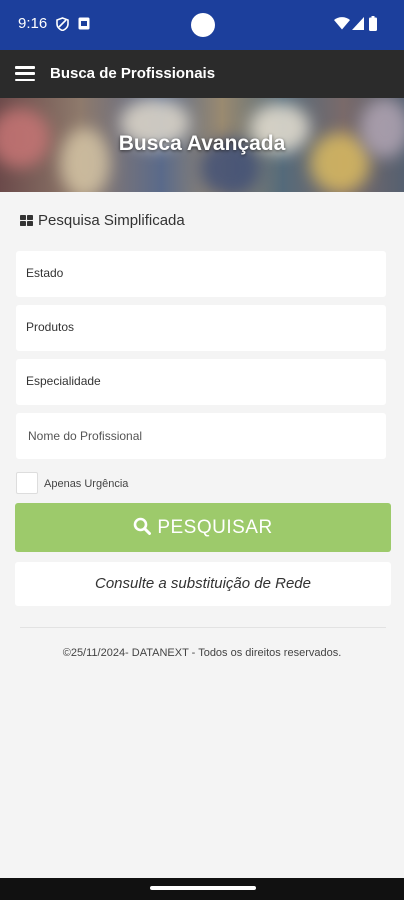 The width and height of the screenshot is (404, 900). I want to click on grid-icon, so click(26, 219).